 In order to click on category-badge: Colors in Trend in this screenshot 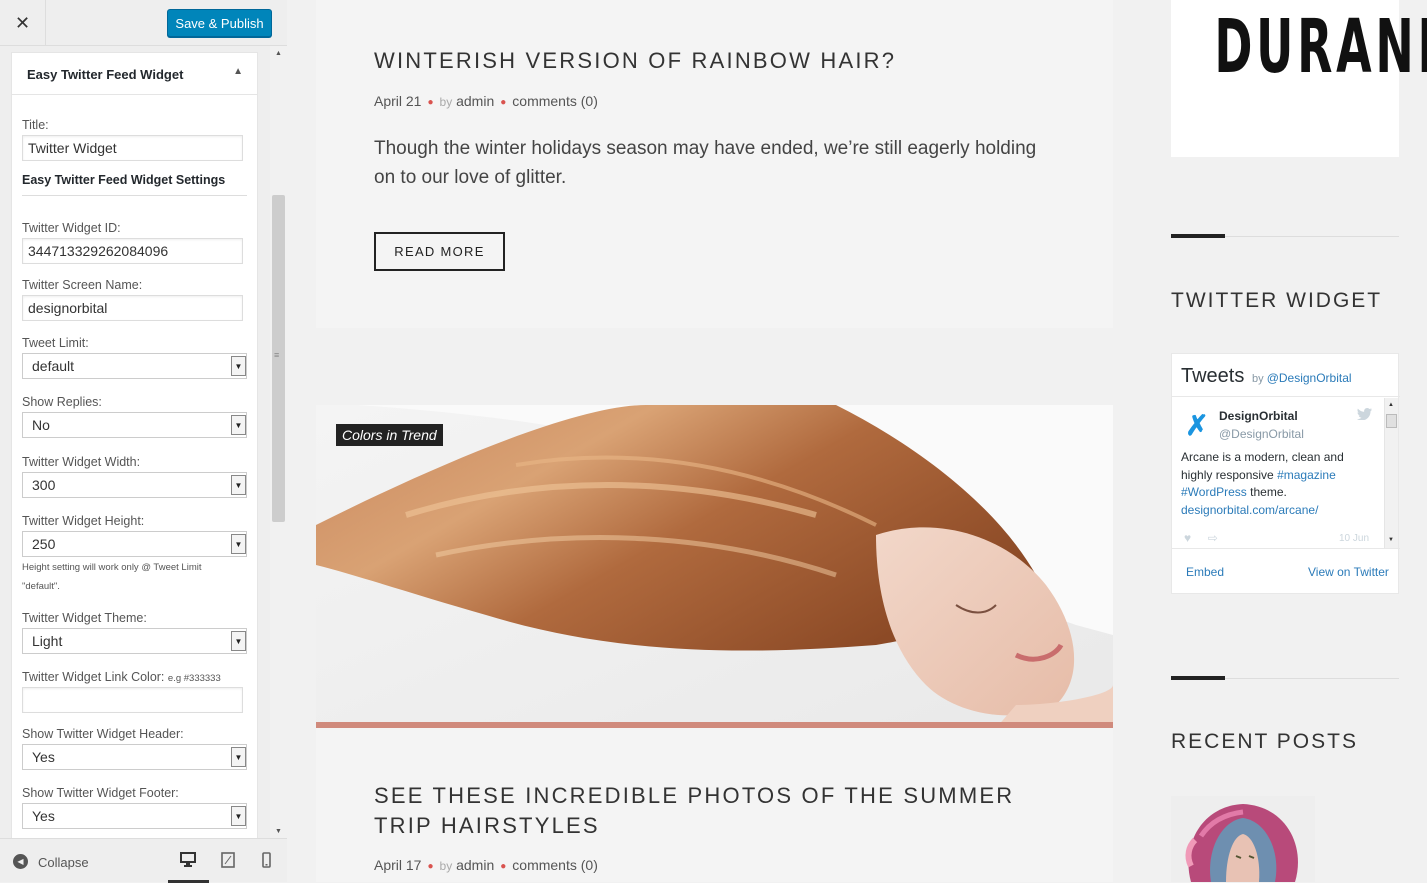, I will do `click(389, 435)`.